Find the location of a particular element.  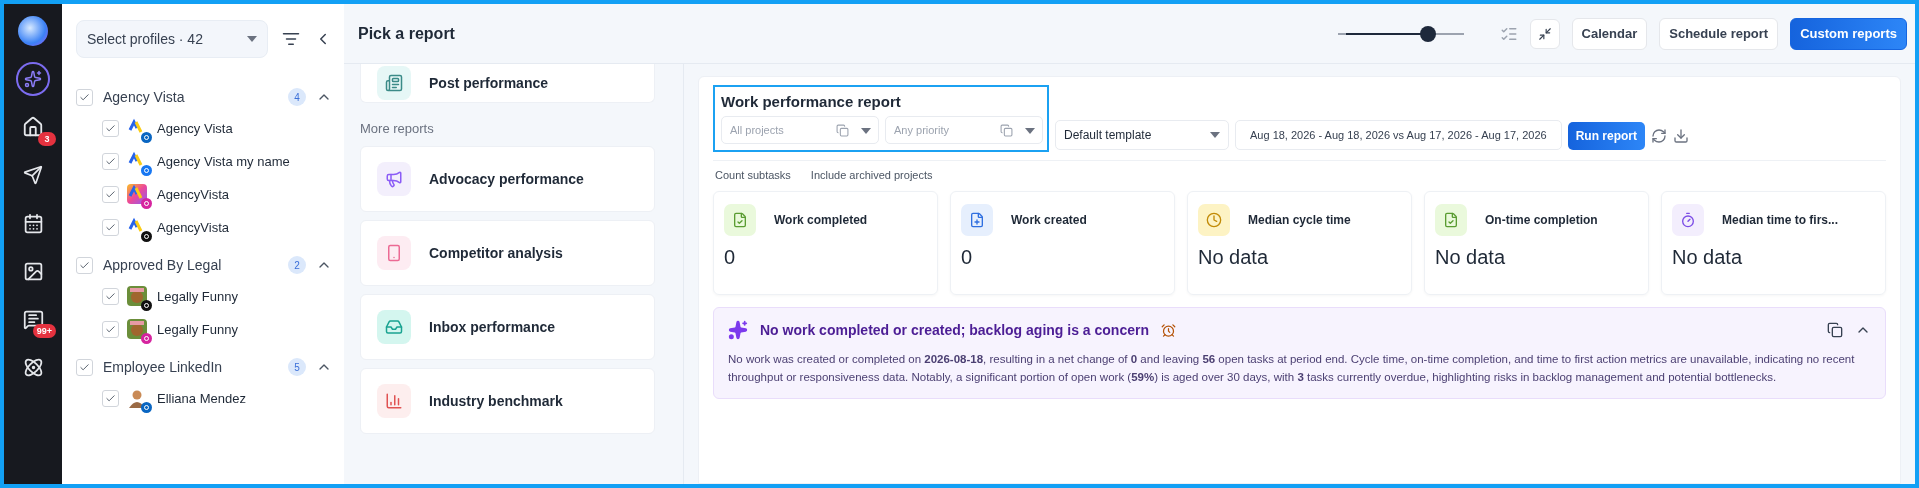

notification-badge: 3 is located at coordinates (47, 139).